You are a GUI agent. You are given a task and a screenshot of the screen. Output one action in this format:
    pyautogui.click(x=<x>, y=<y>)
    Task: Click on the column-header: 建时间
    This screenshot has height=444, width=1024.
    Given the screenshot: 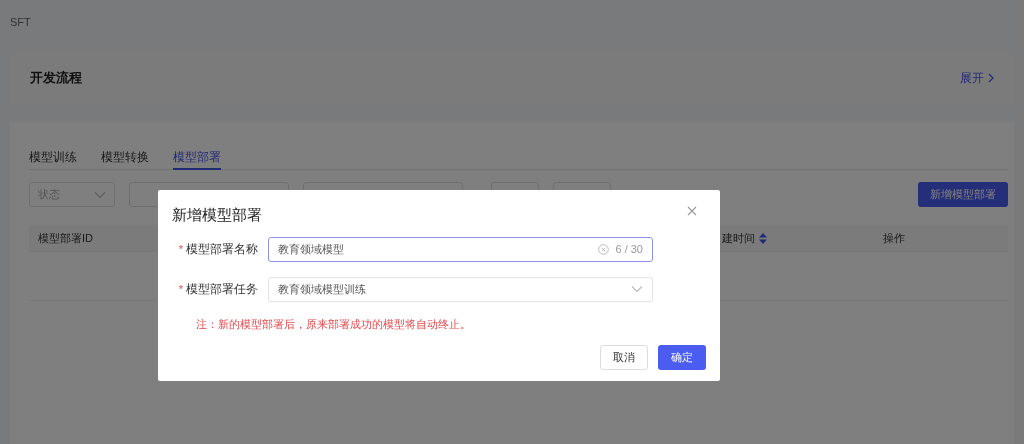 What is the action you would take?
    pyautogui.click(x=738, y=238)
    